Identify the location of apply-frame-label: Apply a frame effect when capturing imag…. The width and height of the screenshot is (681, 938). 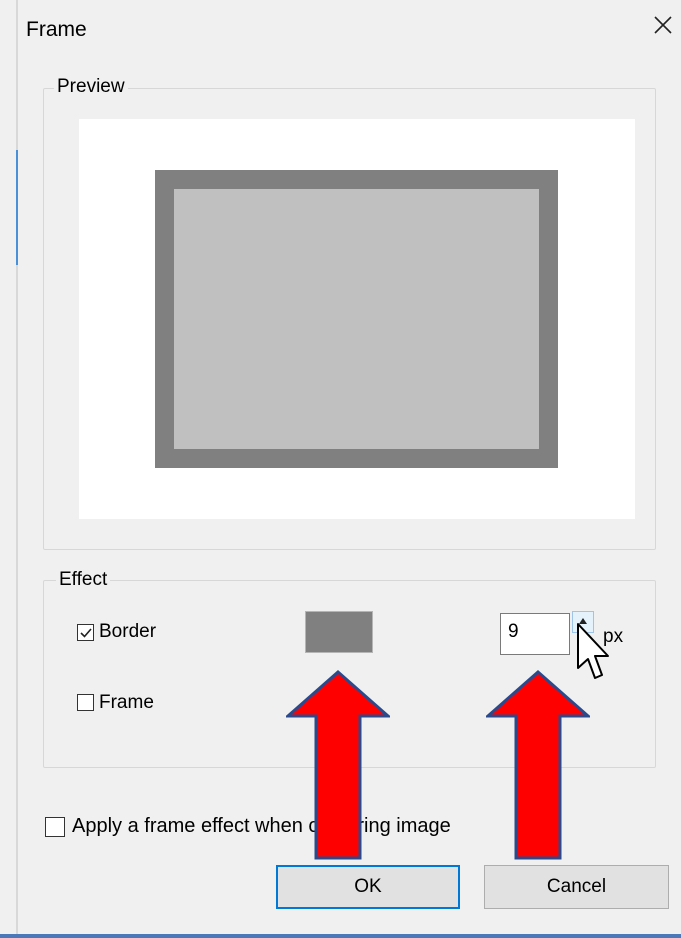
(261, 826).